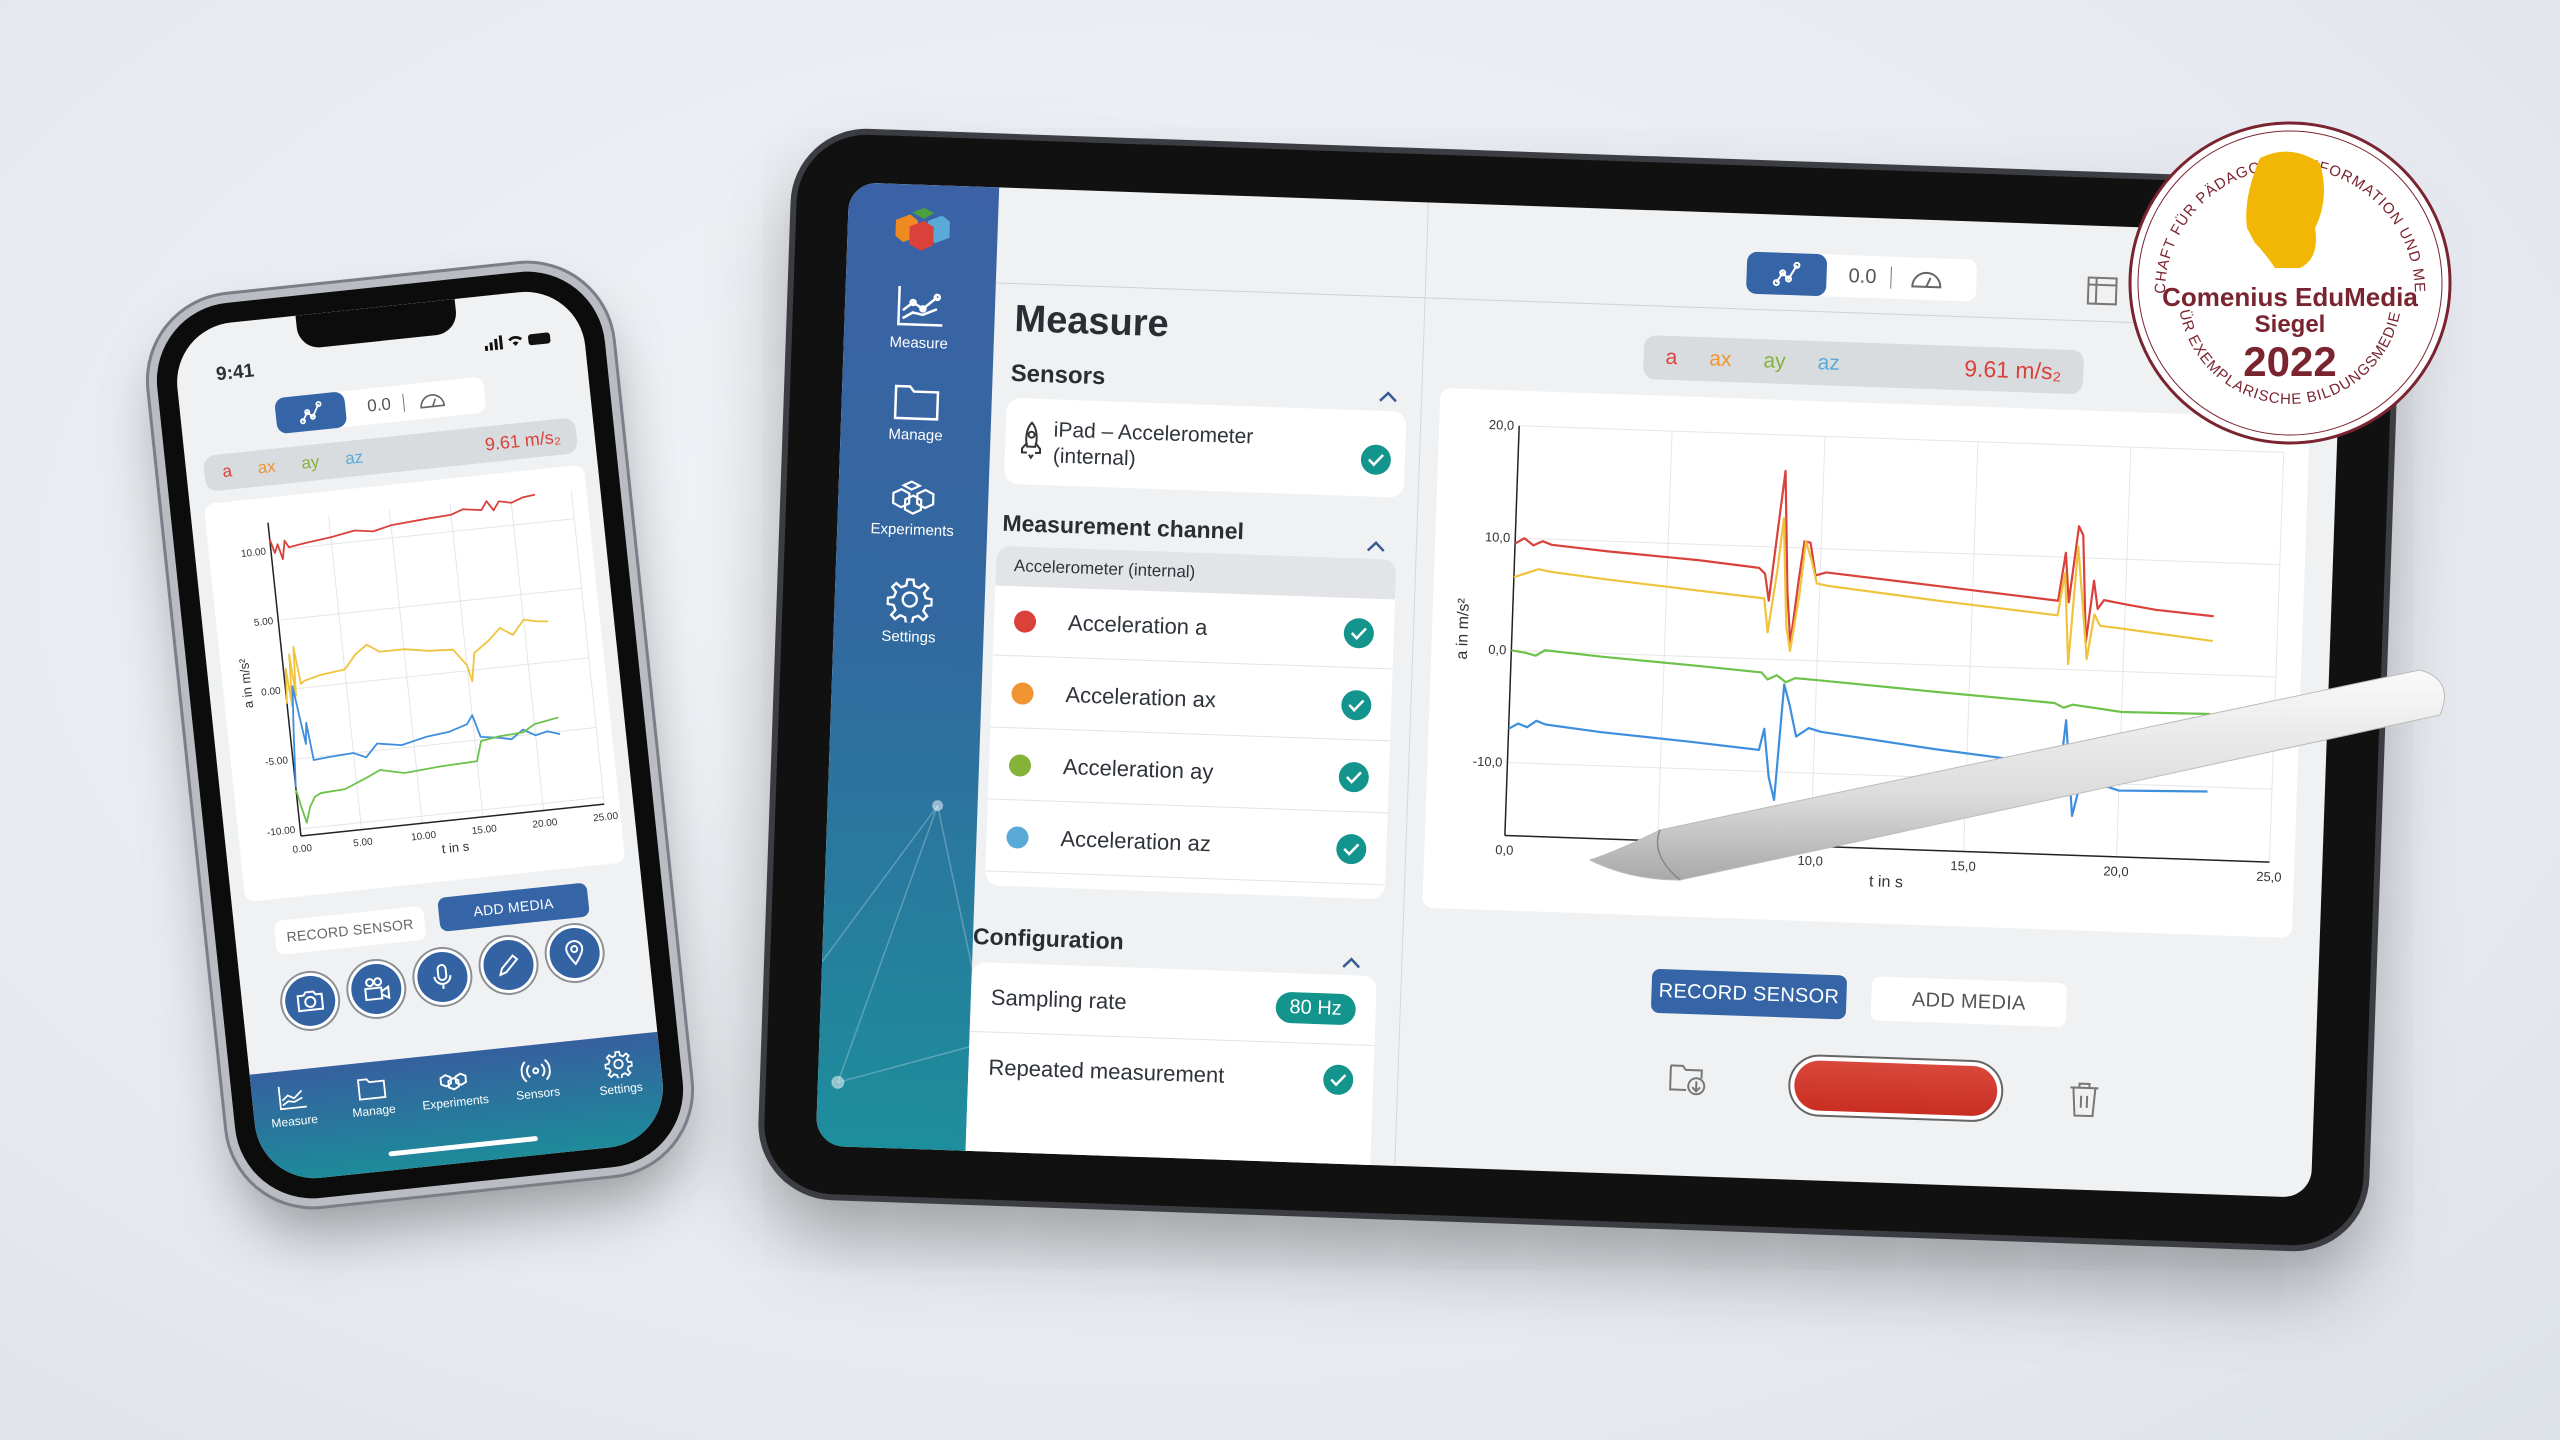 The width and height of the screenshot is (2560, 1440). I want to click on table-icon, so click(2102, 290).